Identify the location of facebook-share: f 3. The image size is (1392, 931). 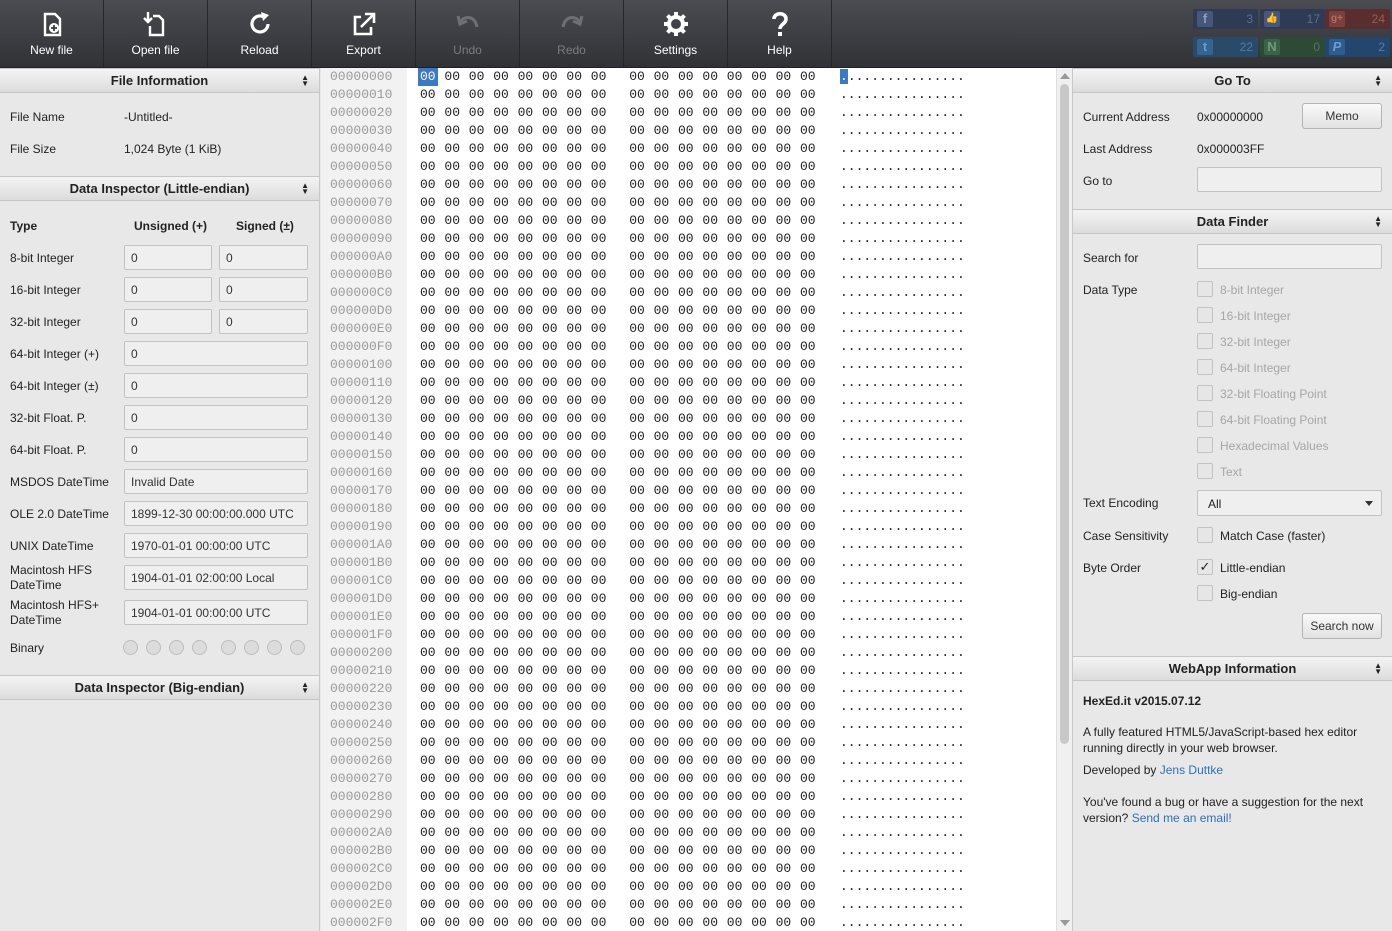
(1225, 19).